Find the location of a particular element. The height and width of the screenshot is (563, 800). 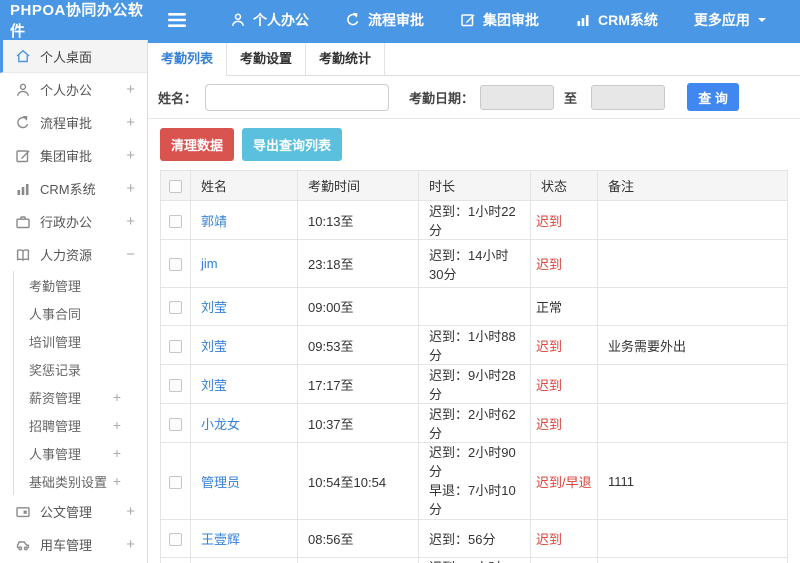

hamburger-menu-icon is located at coordinates (177, 20).